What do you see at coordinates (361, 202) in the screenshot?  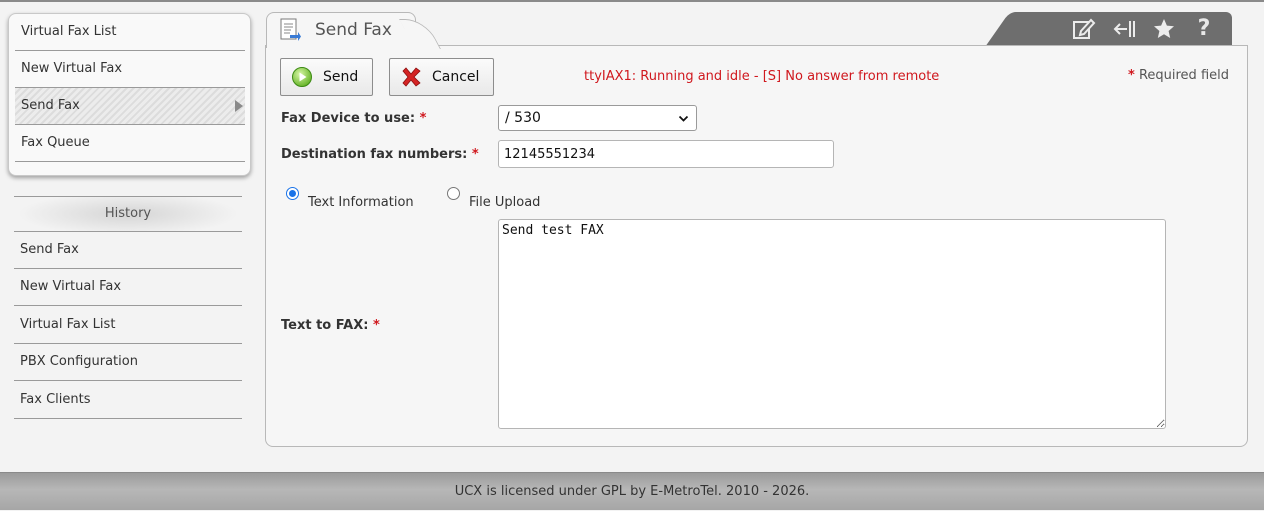 I see `text-information-label: Text Information` at bounding box center [361, 202].